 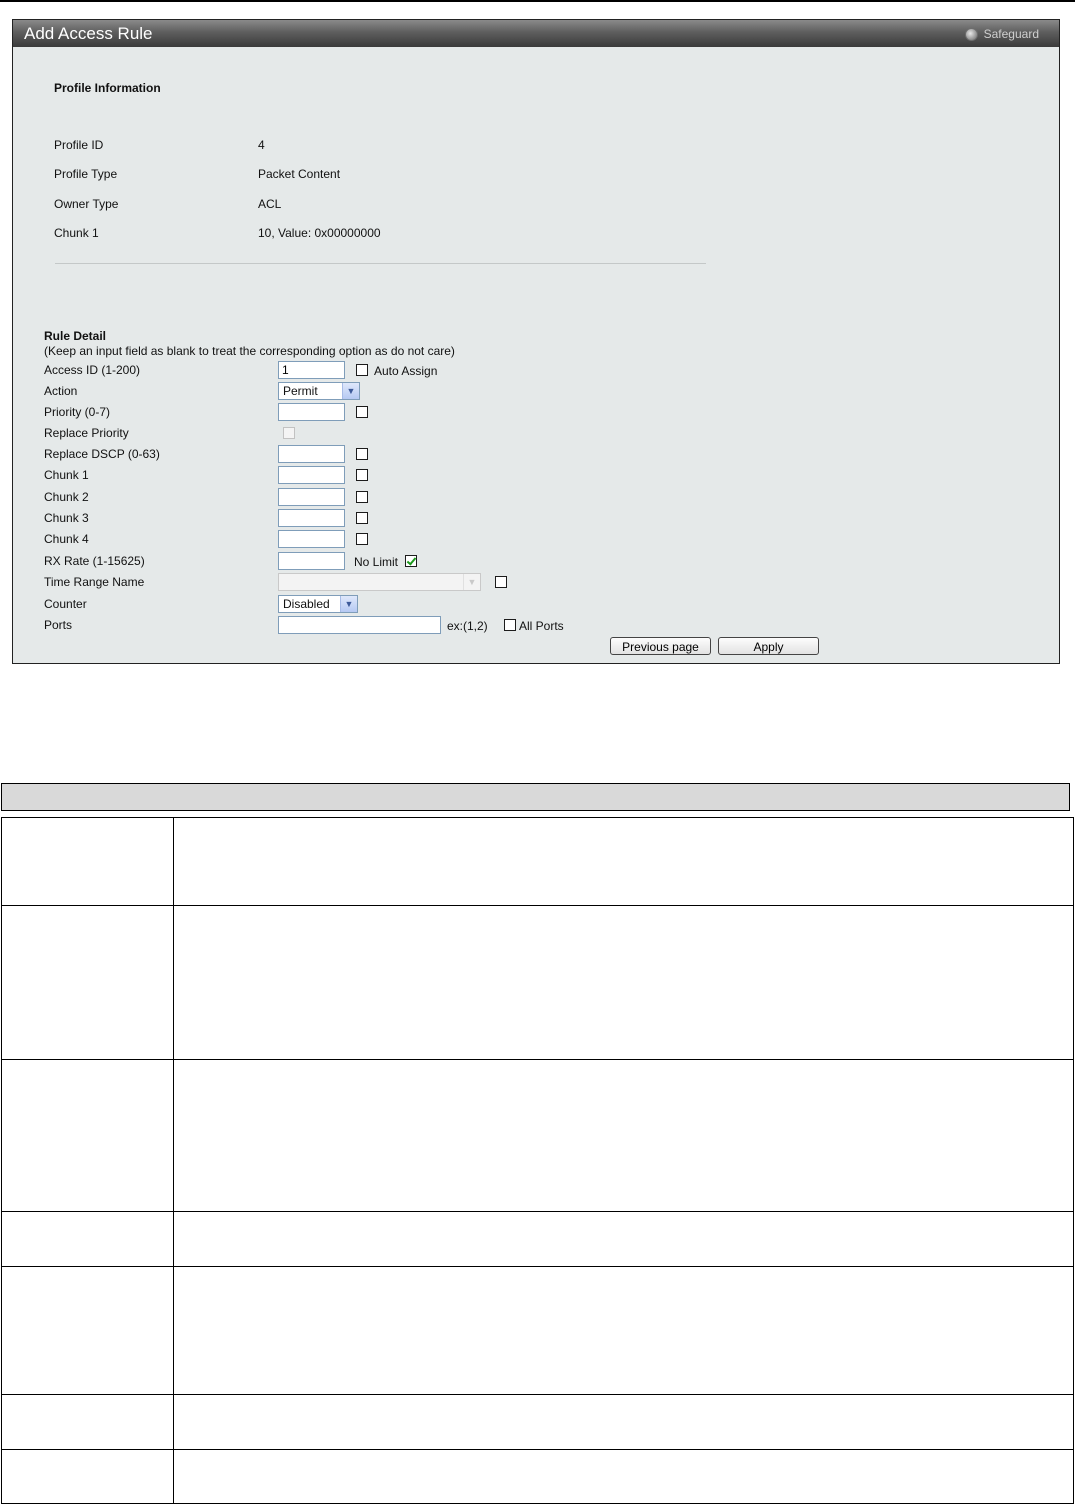 I want to click on chunk4-input, so click(x=311, y=539).